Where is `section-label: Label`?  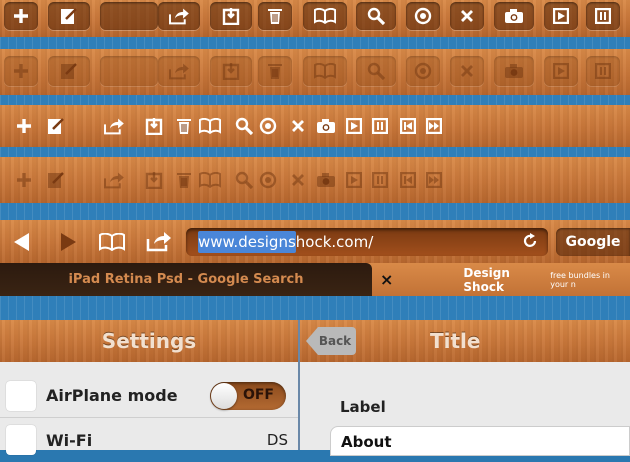 section-label: Label is located at coordinates (363, 407).